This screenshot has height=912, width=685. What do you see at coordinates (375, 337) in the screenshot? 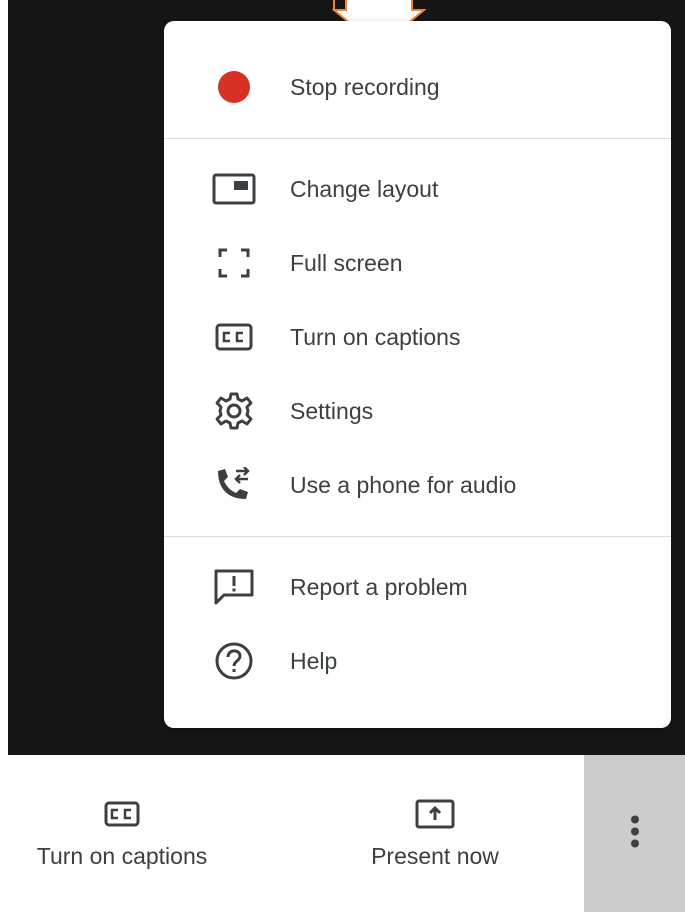
I see `menu-item-label: Turn on captions` at bounding box center [375, 337].